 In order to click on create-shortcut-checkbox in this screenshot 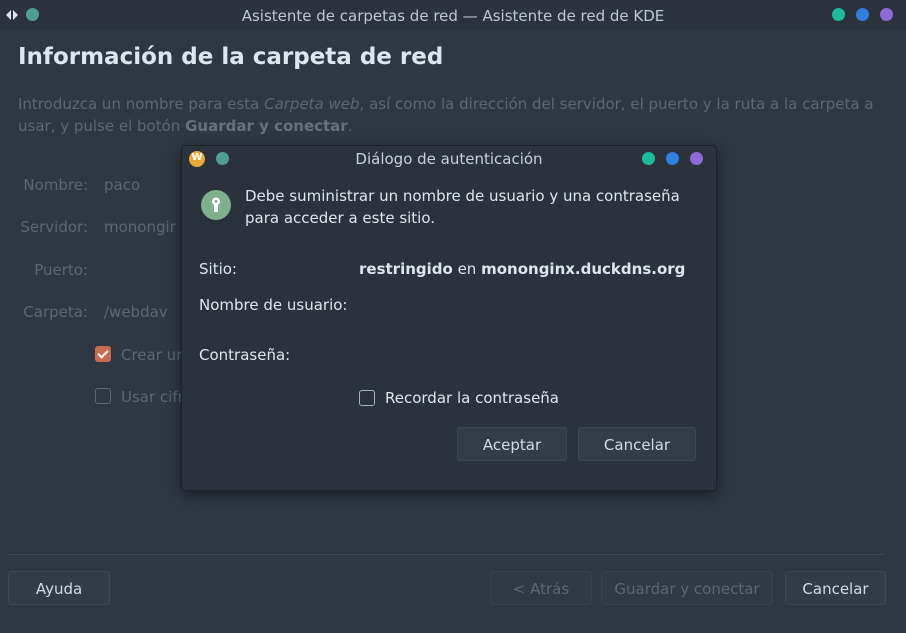, I will do `click(103, 354)`.